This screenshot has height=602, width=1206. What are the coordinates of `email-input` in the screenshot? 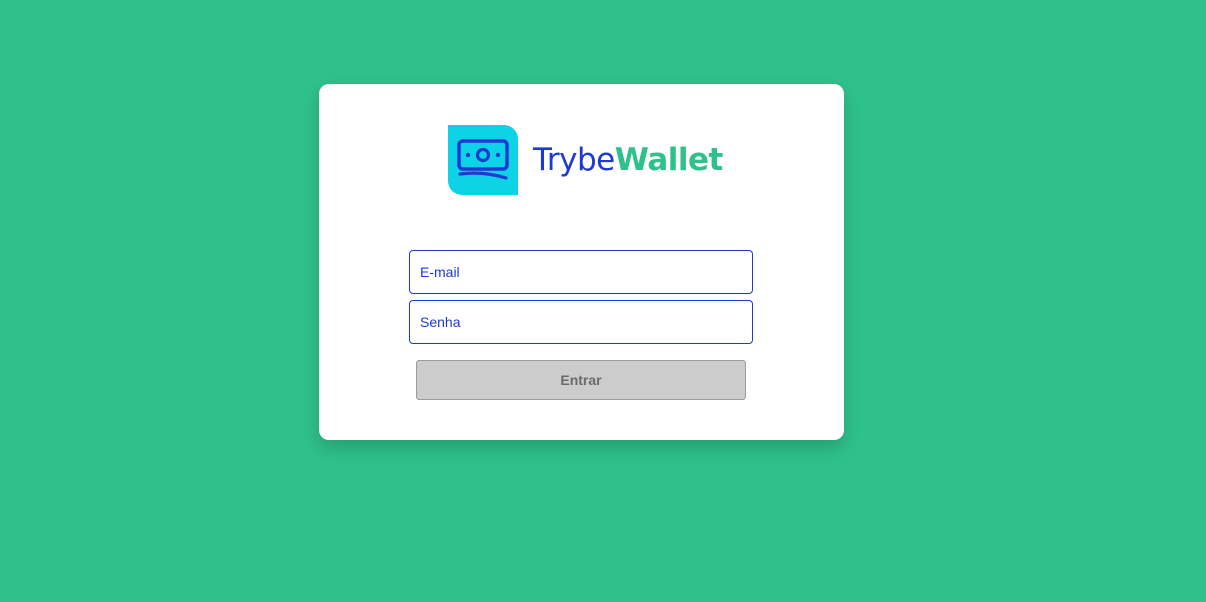 It's located at (581, 272).